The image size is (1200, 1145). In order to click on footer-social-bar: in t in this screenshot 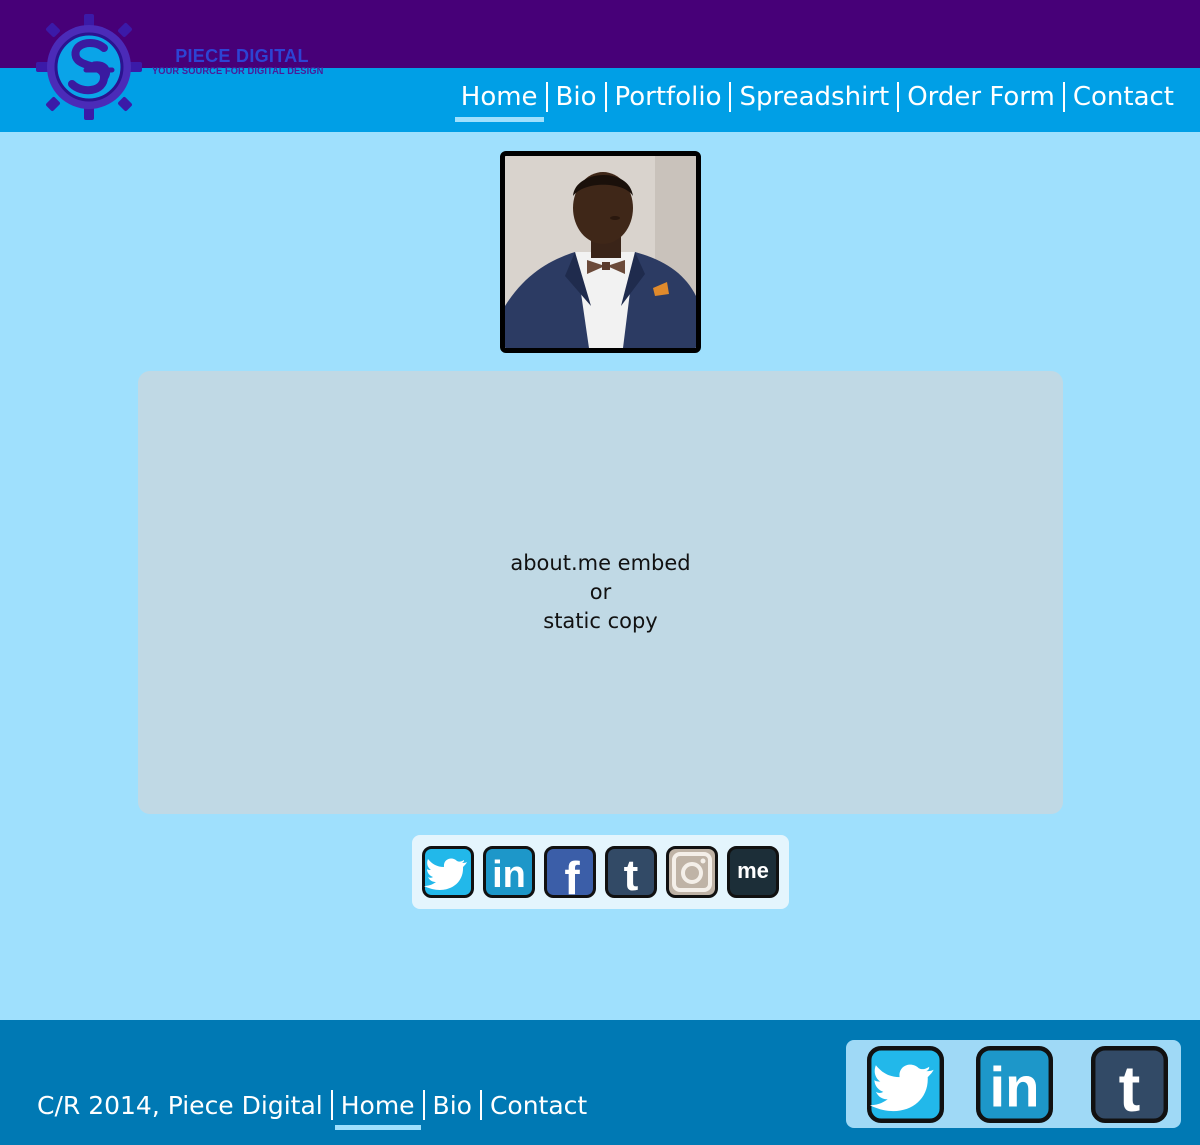, I will do `click(1013, 1084)`.